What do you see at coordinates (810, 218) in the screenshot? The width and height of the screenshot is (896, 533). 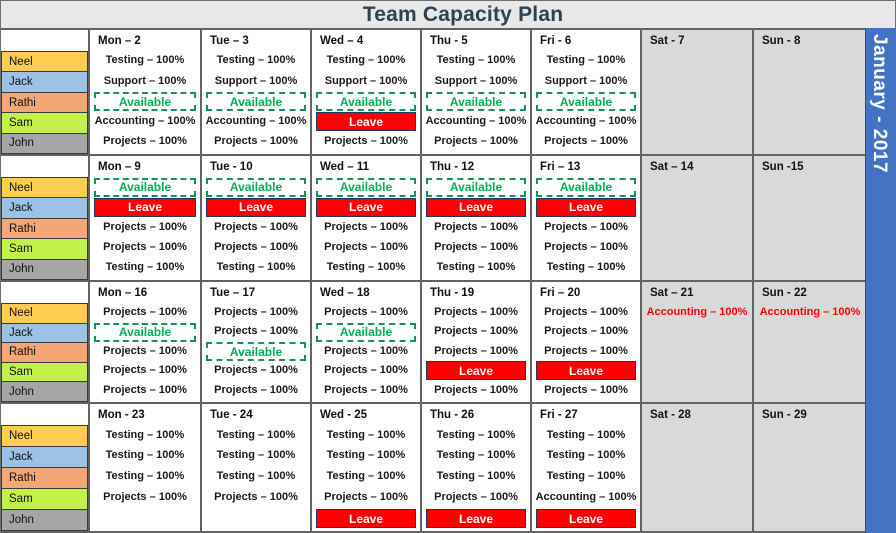 I see `day-cell: Sun -15` at bounding box center [810, 218].